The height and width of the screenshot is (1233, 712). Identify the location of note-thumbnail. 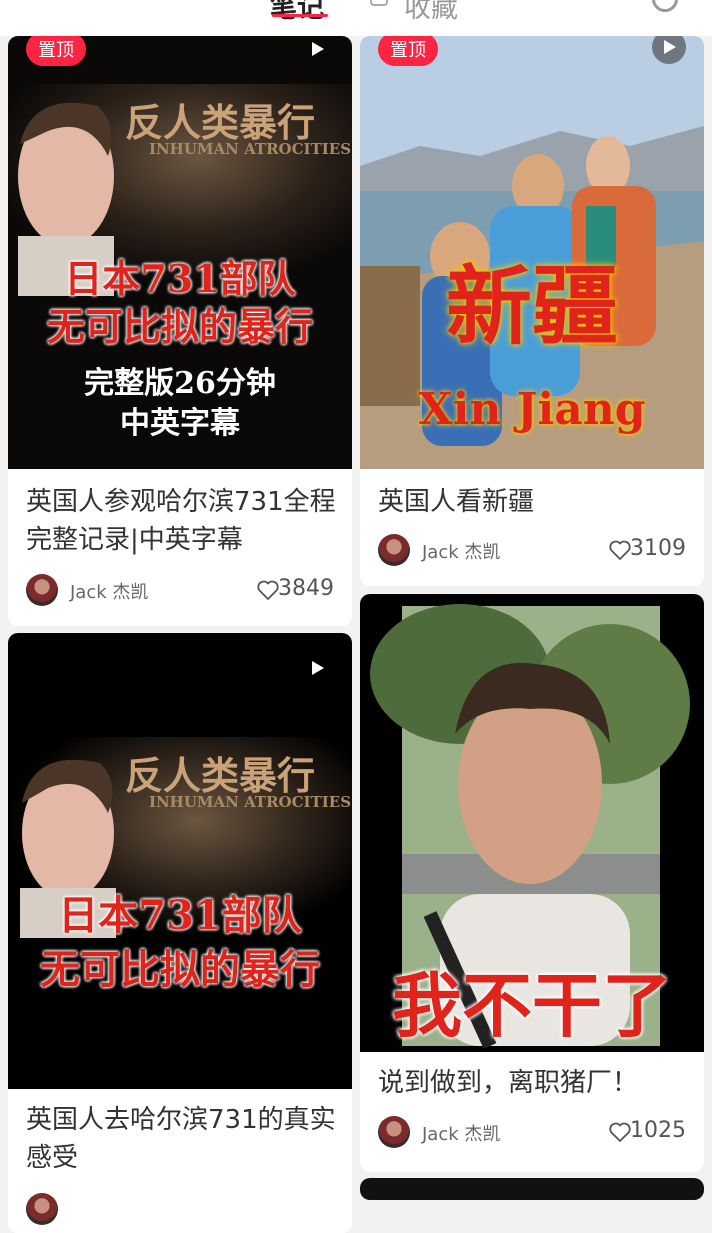
(532, 1189).